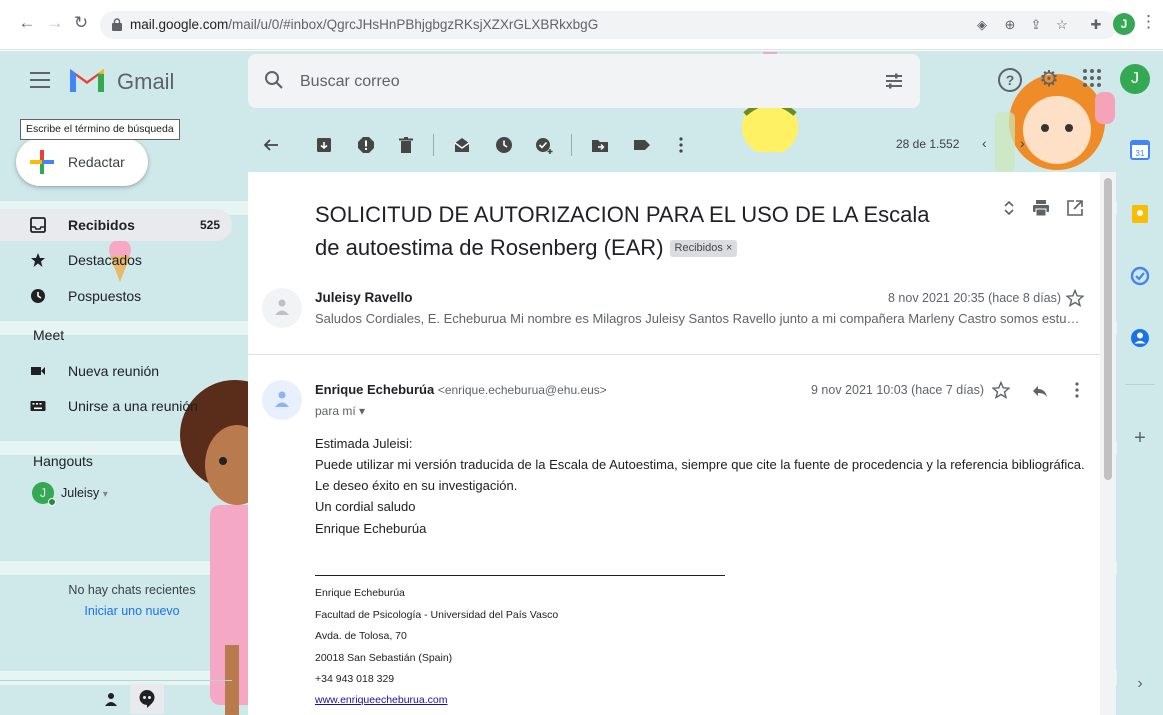 The height and width of the screenshot is (715, 1163). What do you see at coordinates (928, 144) in the screenshot?
I see `message-counter: 28 de 1.552` at bounding box center [928, 144].